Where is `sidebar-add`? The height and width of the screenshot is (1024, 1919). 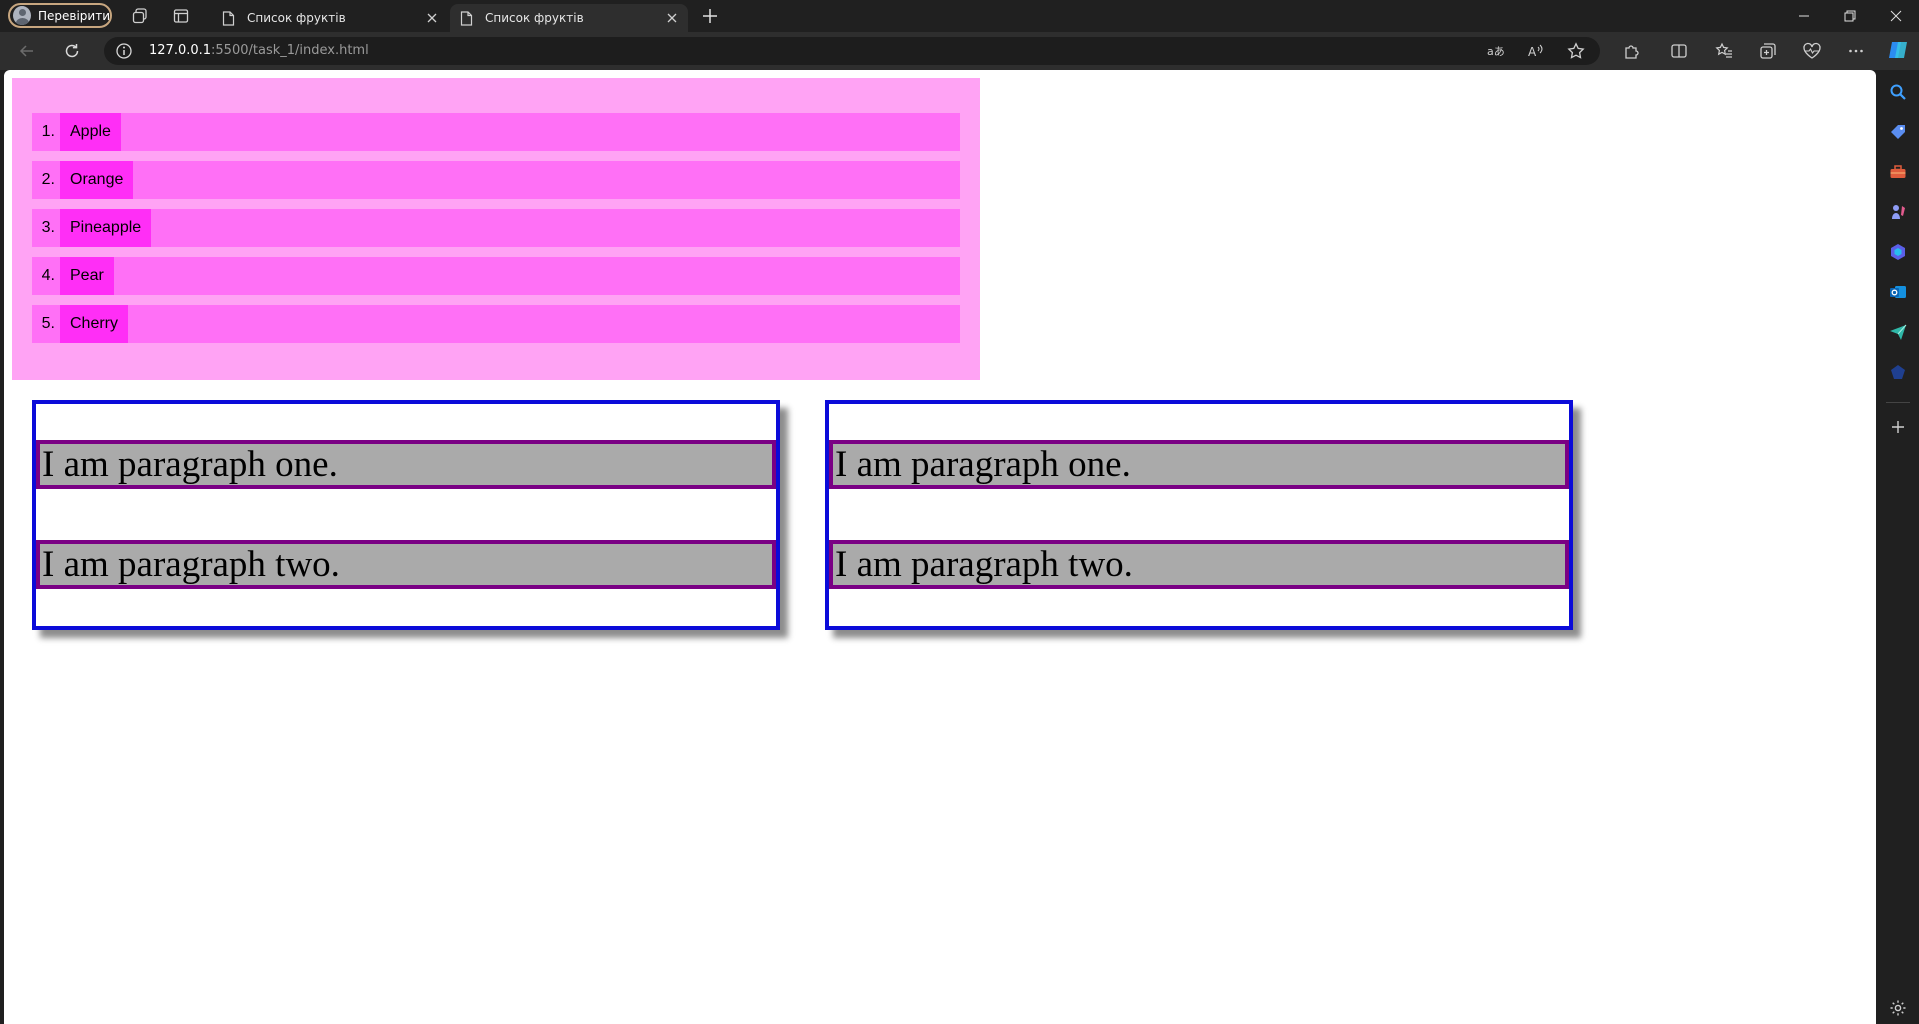
sidebar-add is located at coordinates (1898, 427).